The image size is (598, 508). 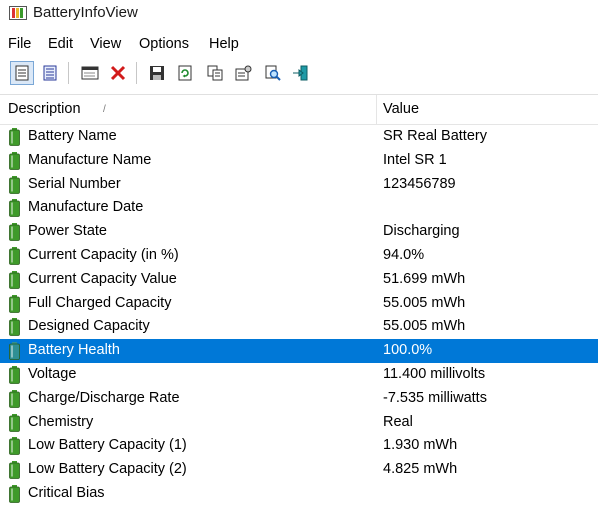 I want to click on list-item: Voltage 11.400 millivolts, so click(x=299, y=375).